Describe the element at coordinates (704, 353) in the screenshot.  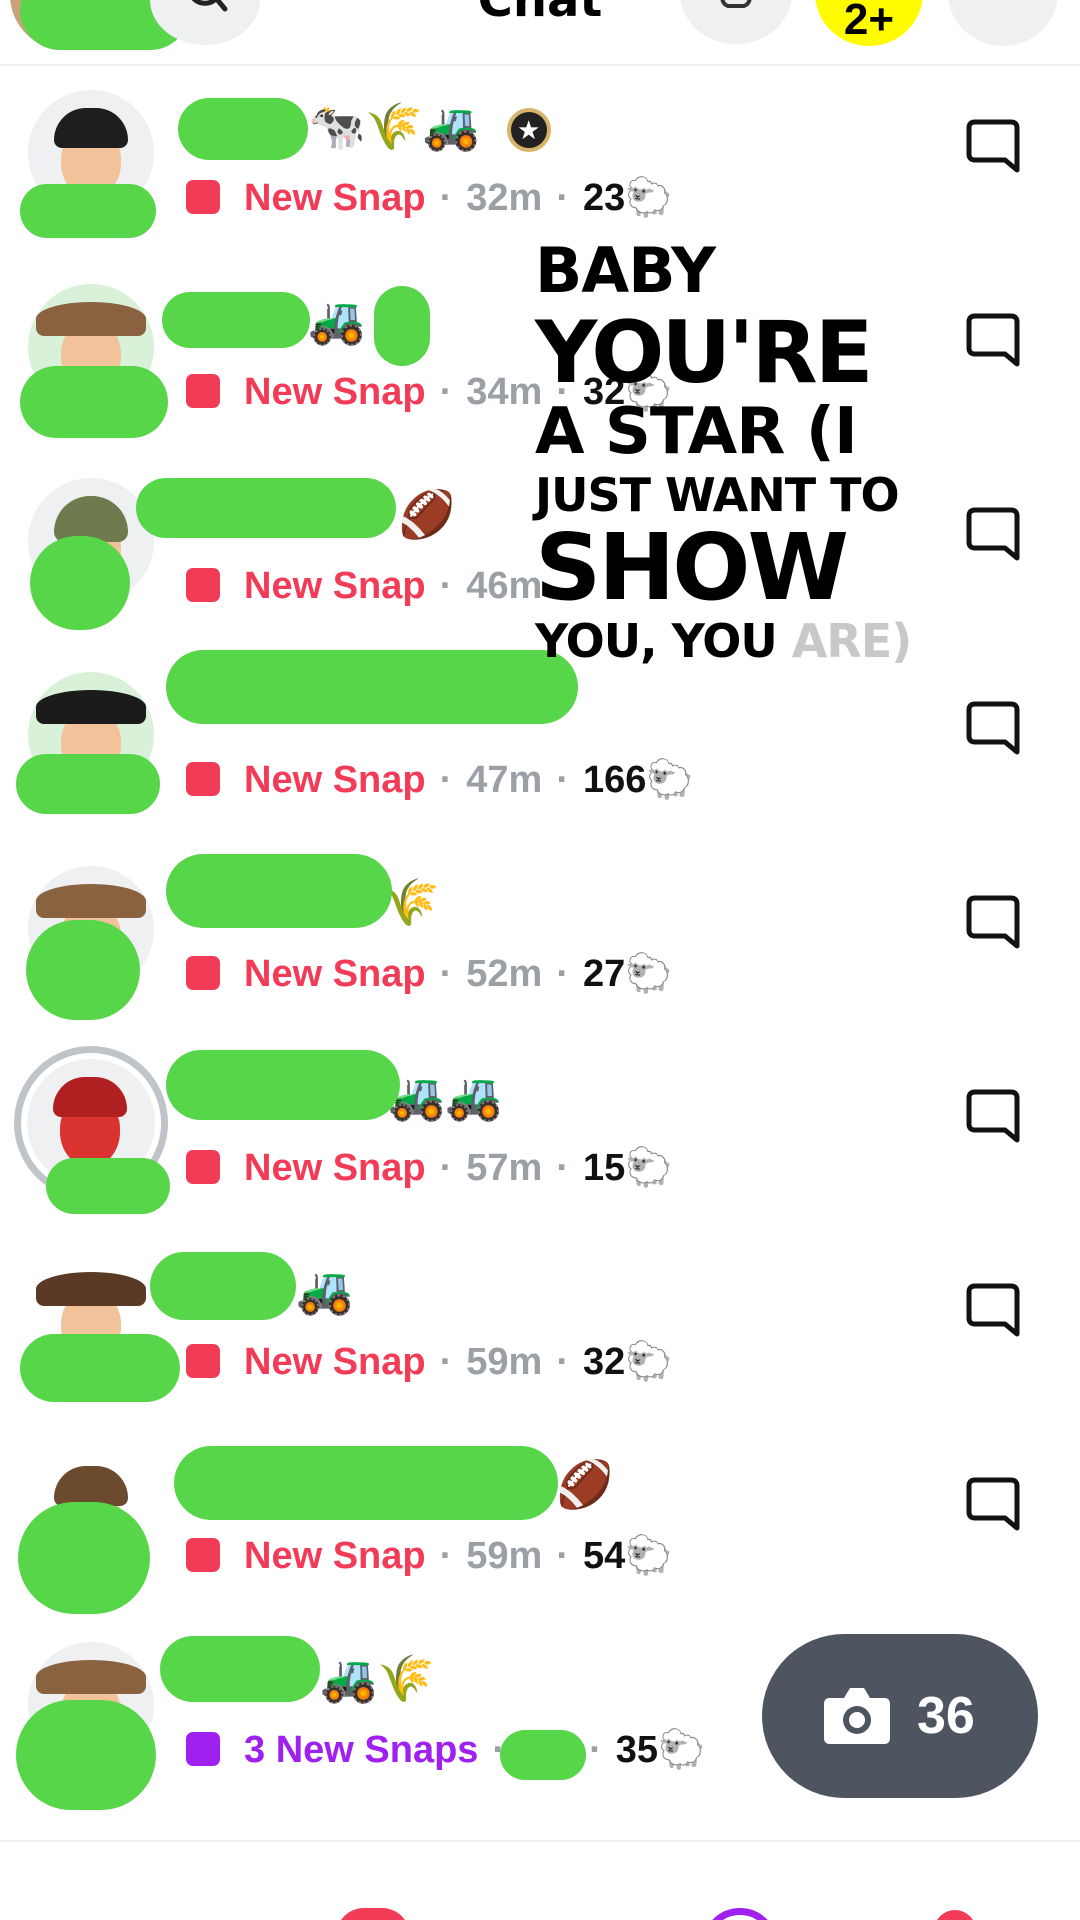
I see `caption-line: YOU'RE` at that location.